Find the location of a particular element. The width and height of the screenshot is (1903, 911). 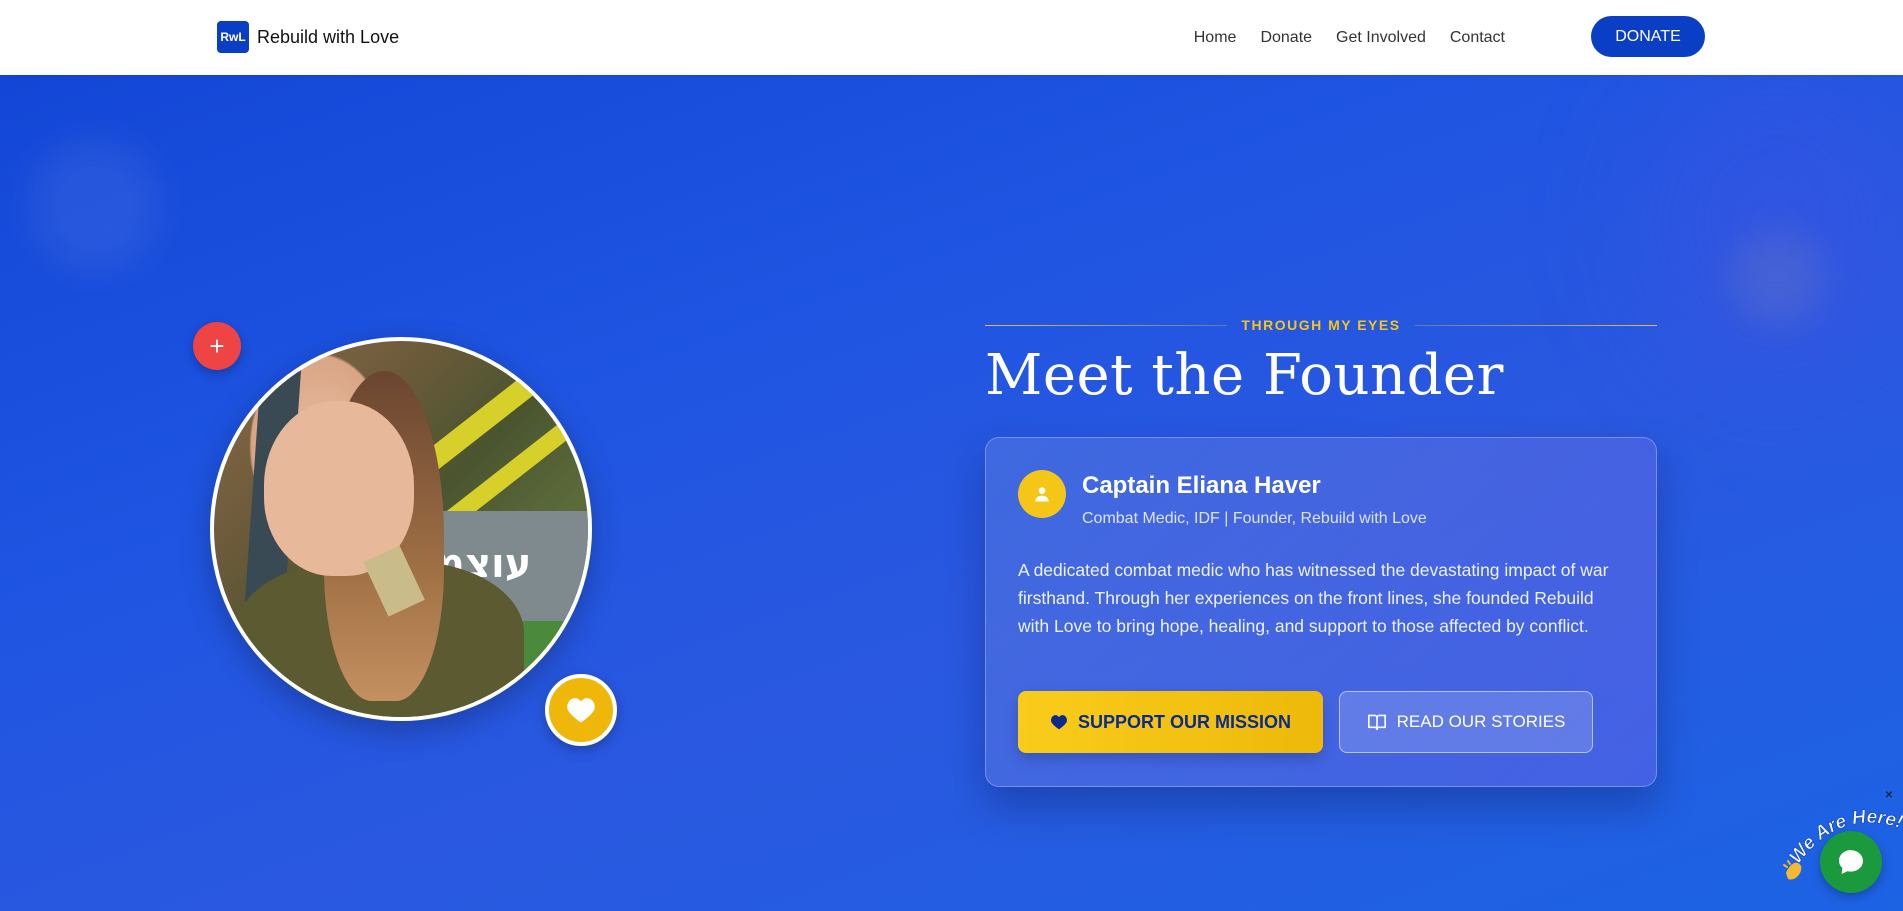

plus-icon: + is located at coordinates (217, 345).